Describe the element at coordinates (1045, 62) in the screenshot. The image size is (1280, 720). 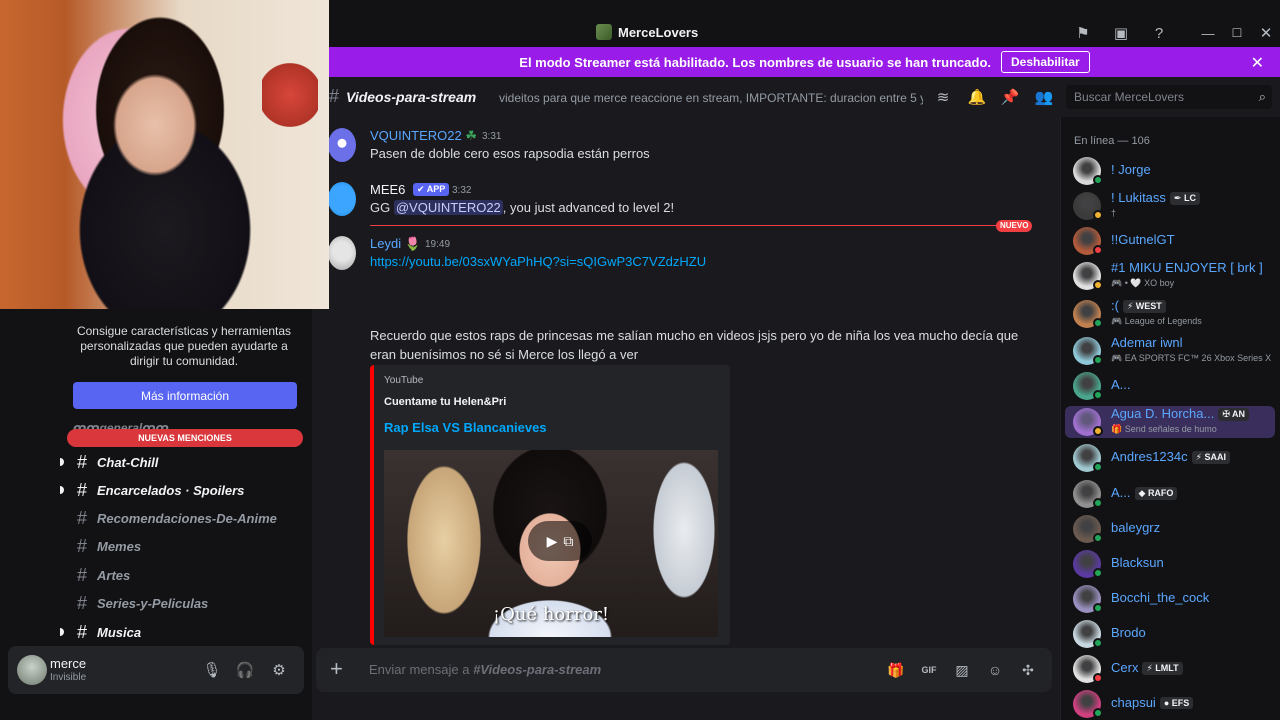
I see `disable-streamer-button: Deshabilitar` at that location.